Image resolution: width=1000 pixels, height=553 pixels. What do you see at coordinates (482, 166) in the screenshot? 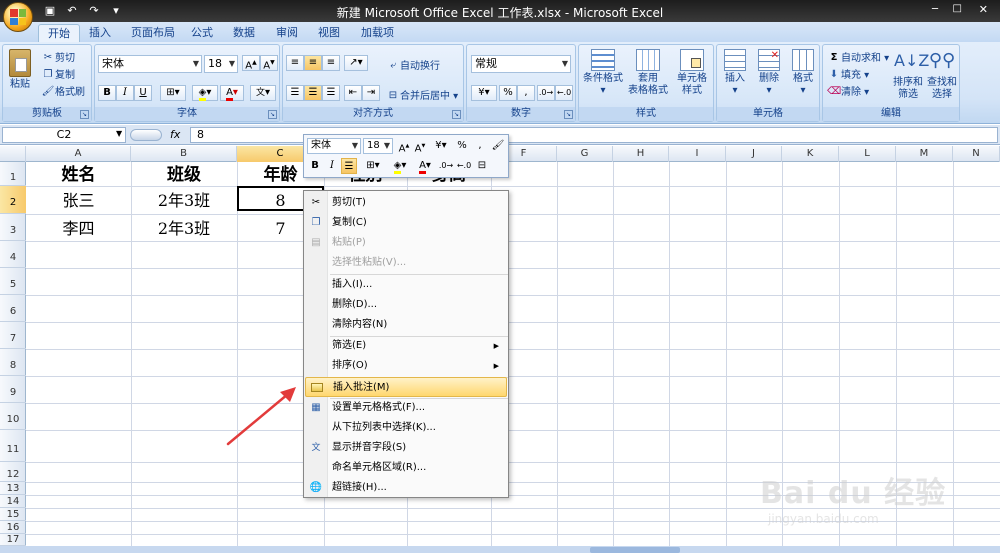
I see `mini-merge-icon: ⊟` at bounding box center [482, 166].